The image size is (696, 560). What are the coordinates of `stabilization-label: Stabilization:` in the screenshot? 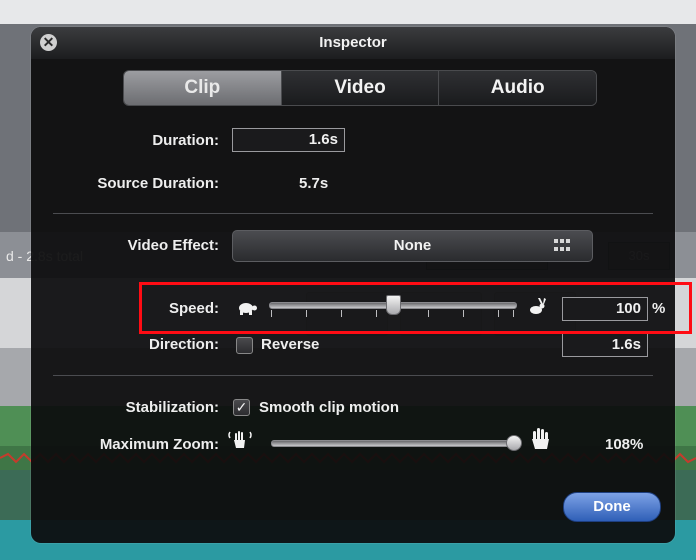 It's located at (172, 407).